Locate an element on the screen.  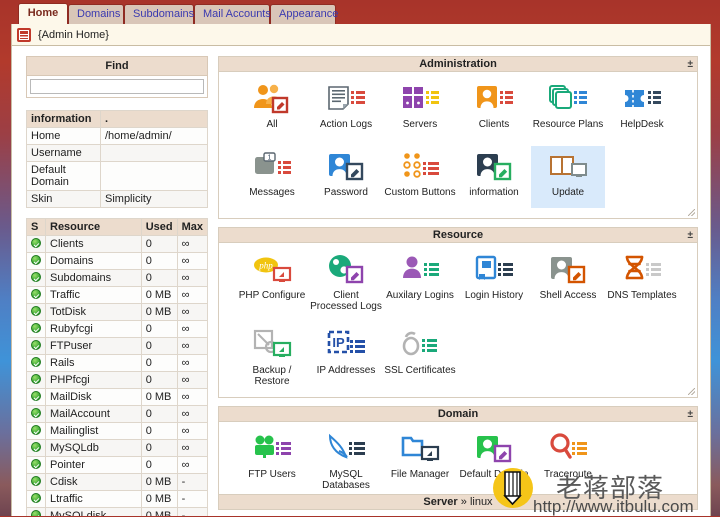
search-input is located at coordinates (117, 86).